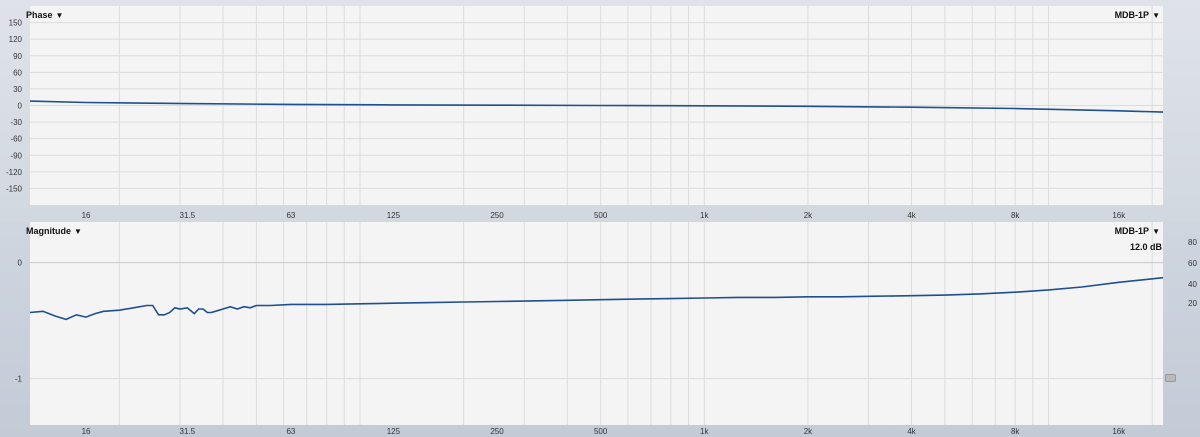  I want to click on magnitude-title: Magnitude, so click(48, 231).